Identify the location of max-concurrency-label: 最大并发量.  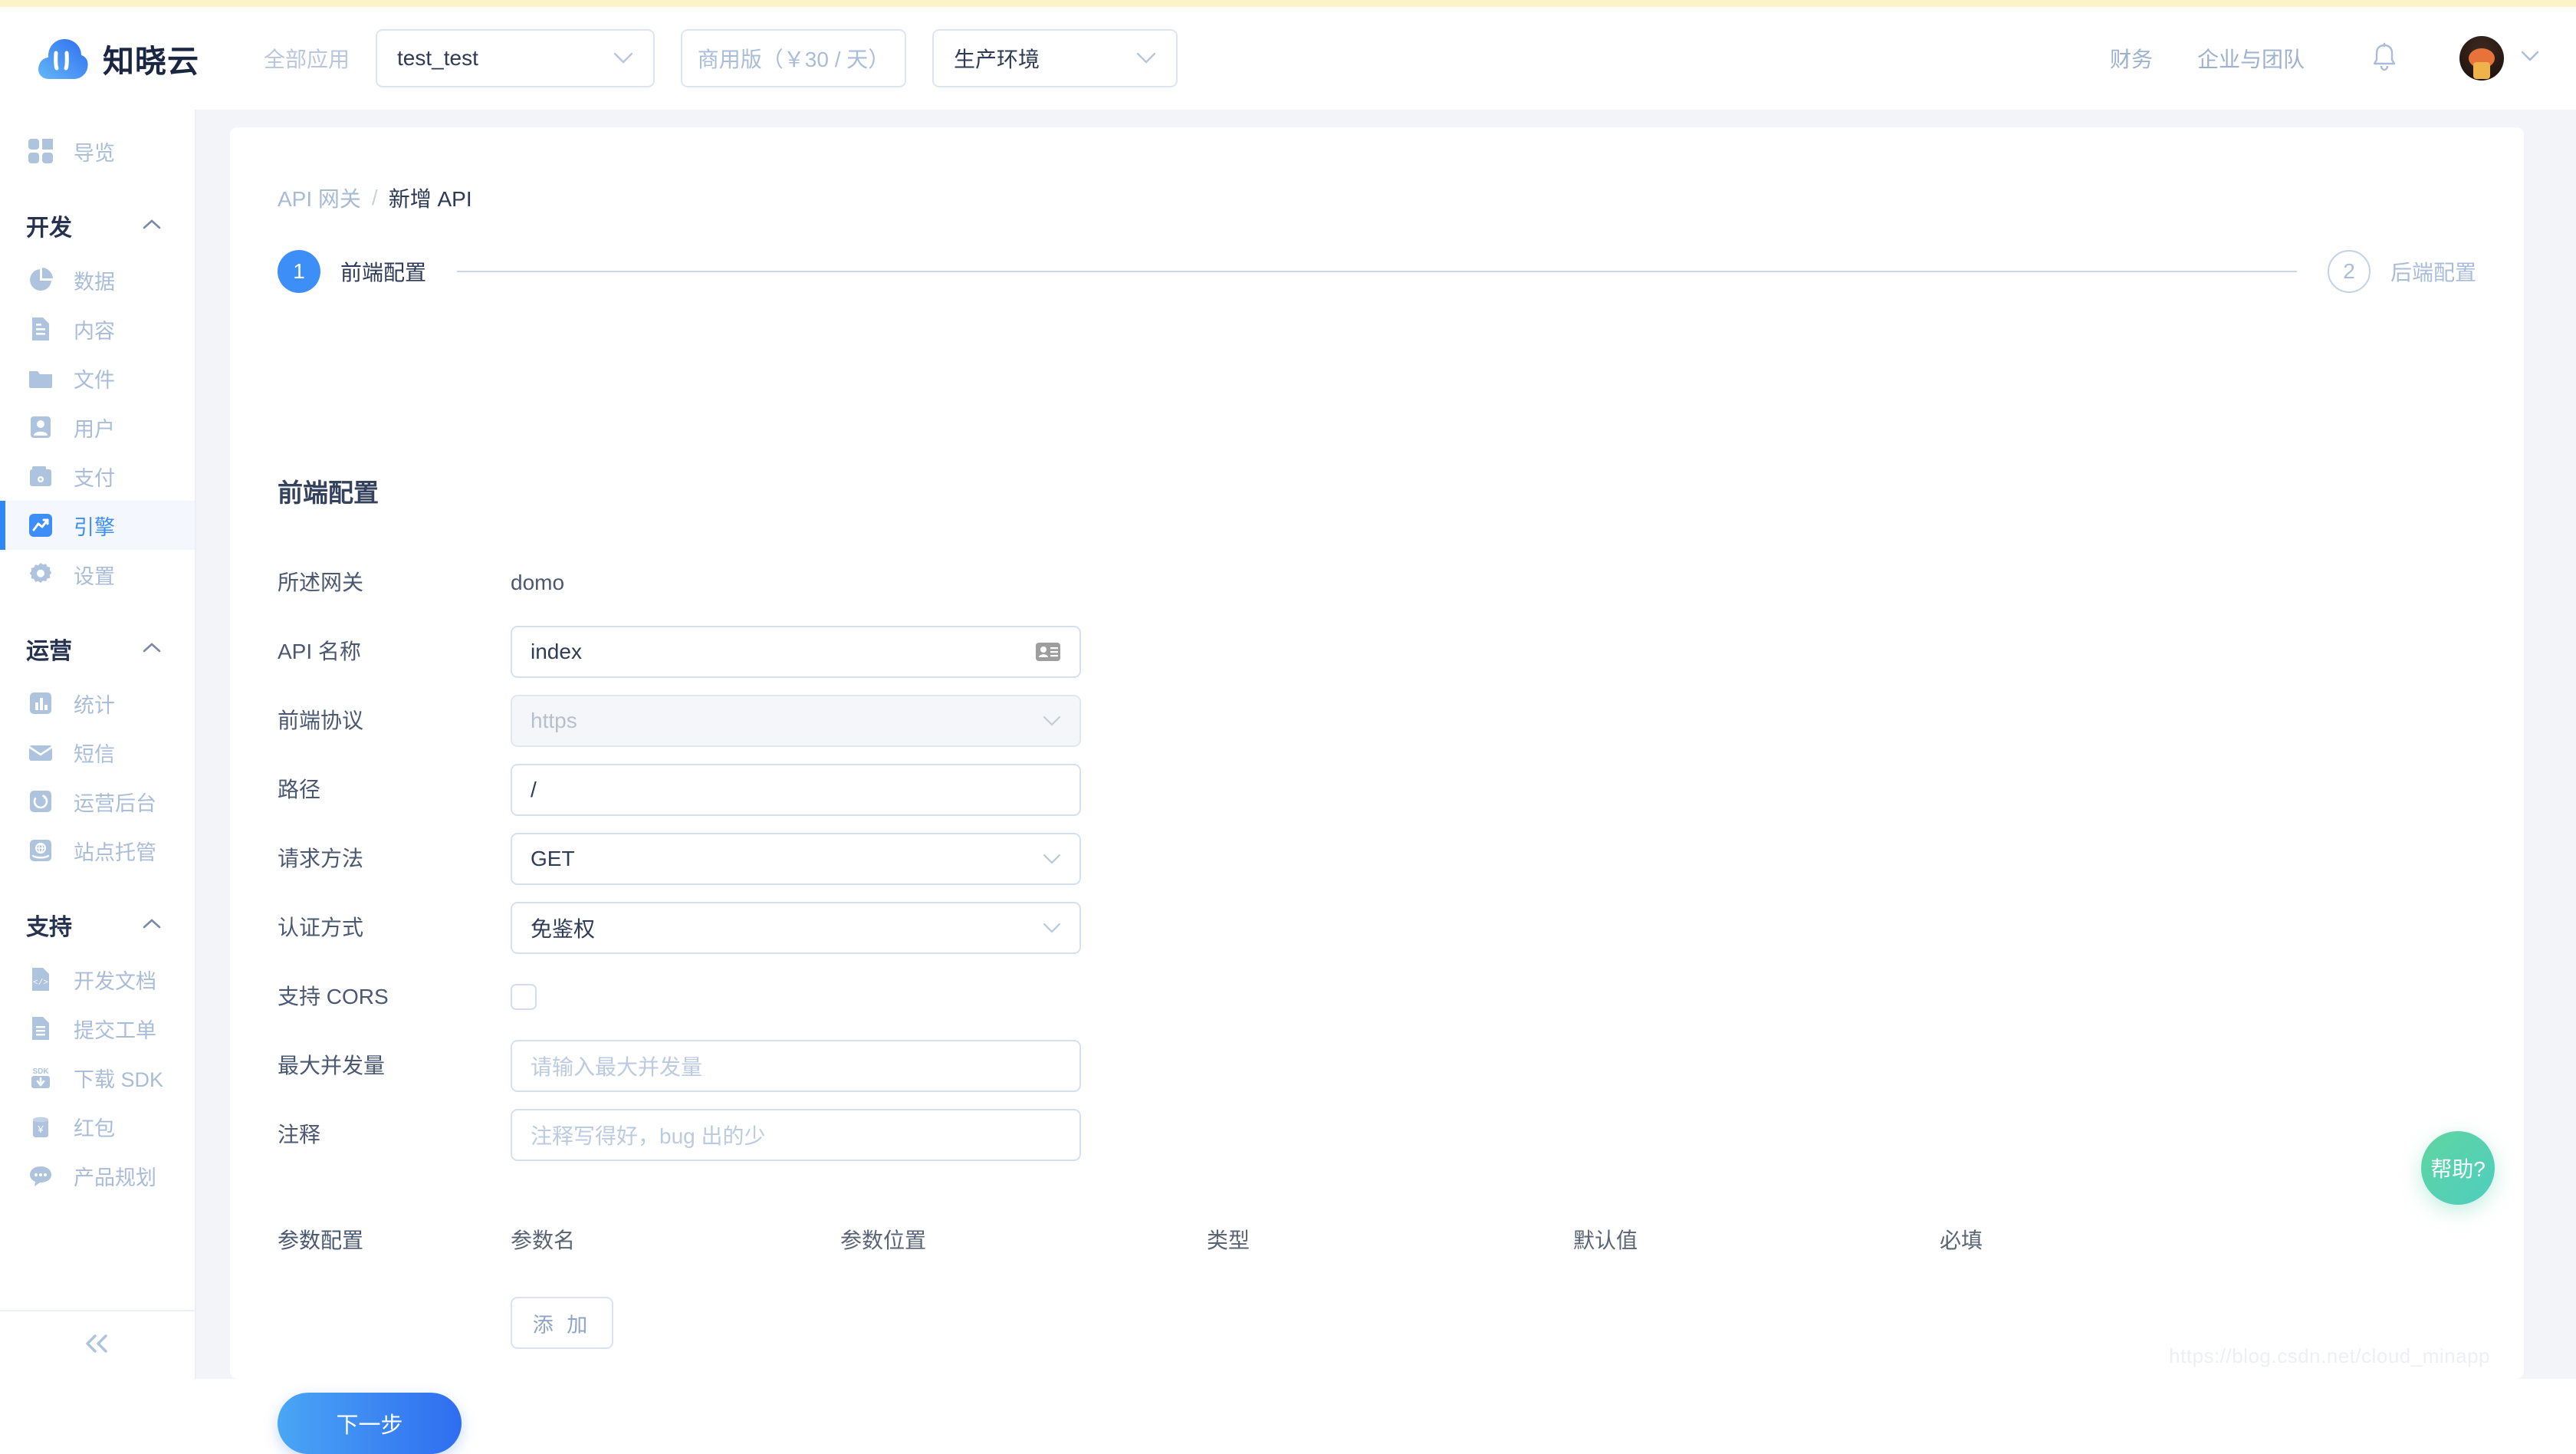
(332, 1065).